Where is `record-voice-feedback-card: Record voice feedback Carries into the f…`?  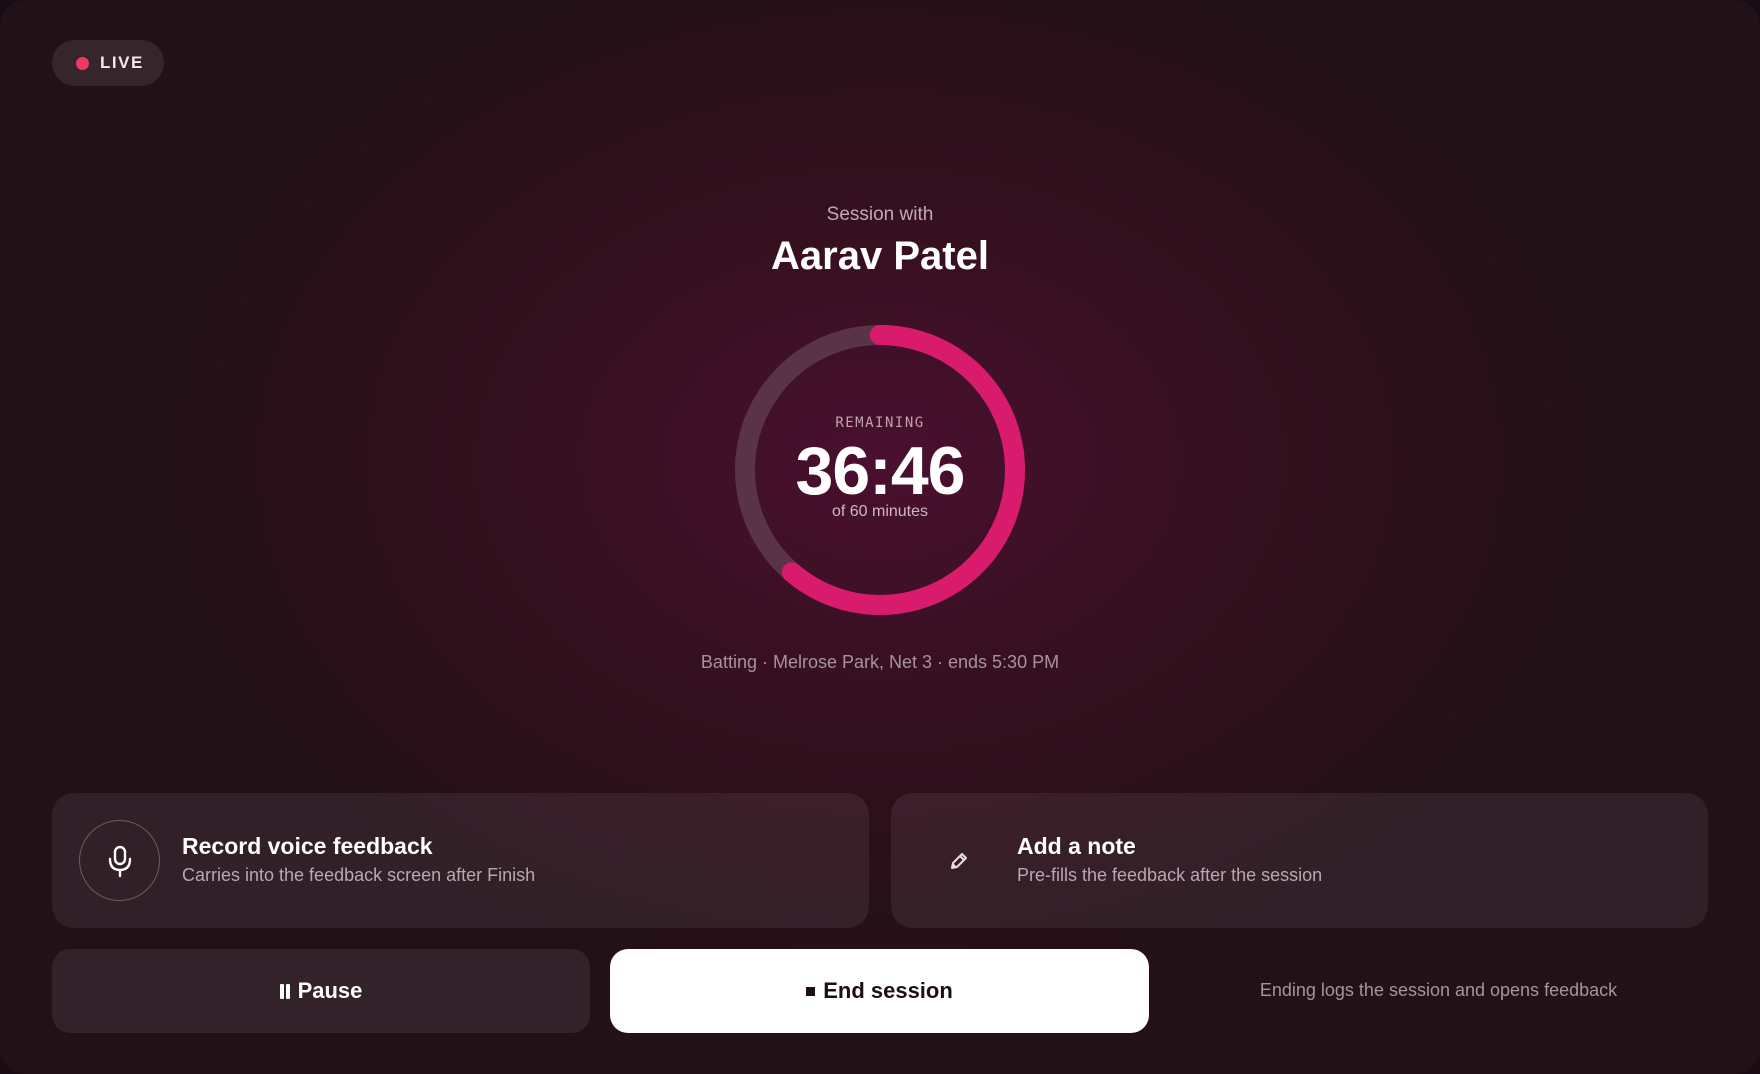 record-voice-feedback-card: Record voice feedback Carries into the f… is located at coordinates (460, 860).